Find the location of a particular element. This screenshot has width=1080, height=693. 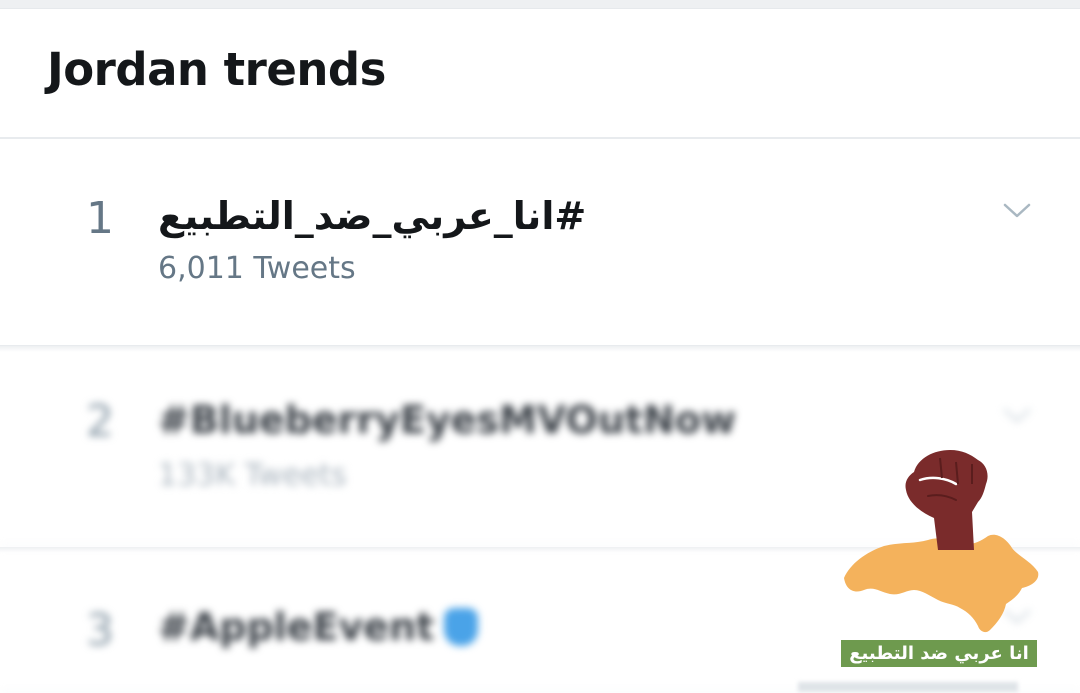

fist-map-icon is located at coordinates (941, 541).